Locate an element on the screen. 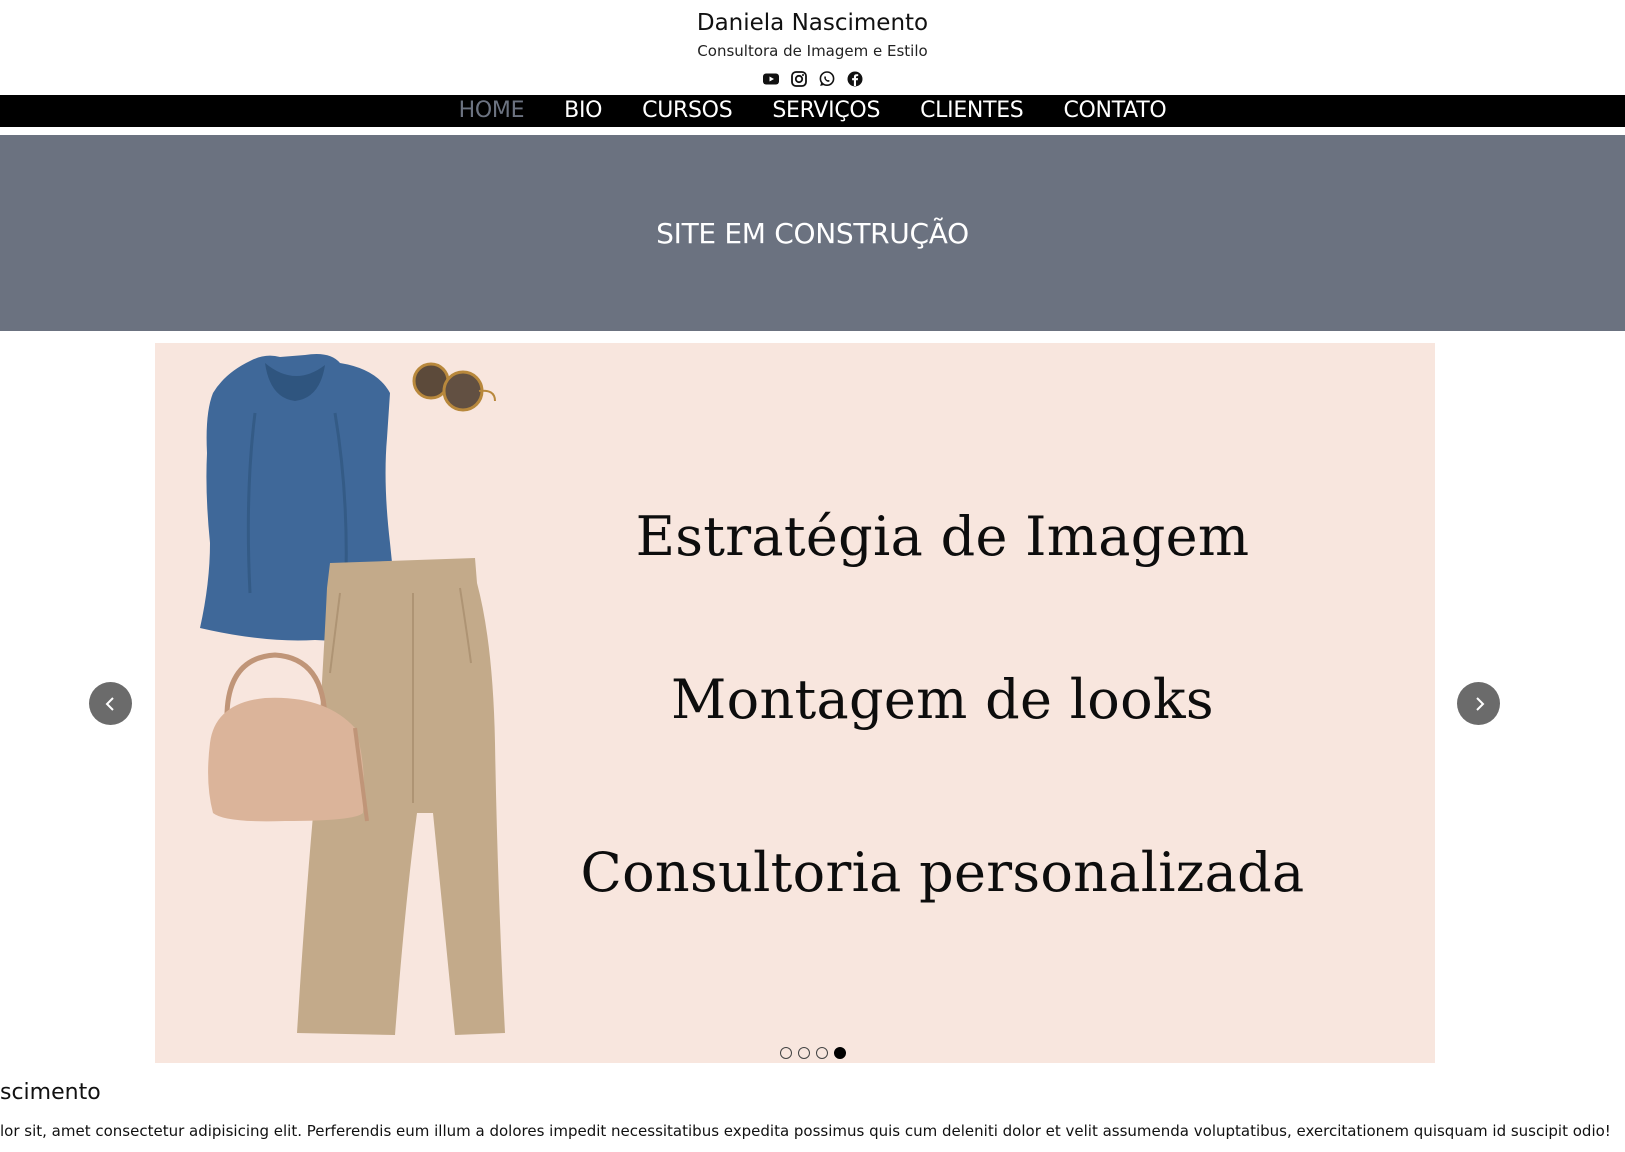 This screenshot has width=1625, height=1152. chevron-right-icon is located at coordinates (1479, 703).